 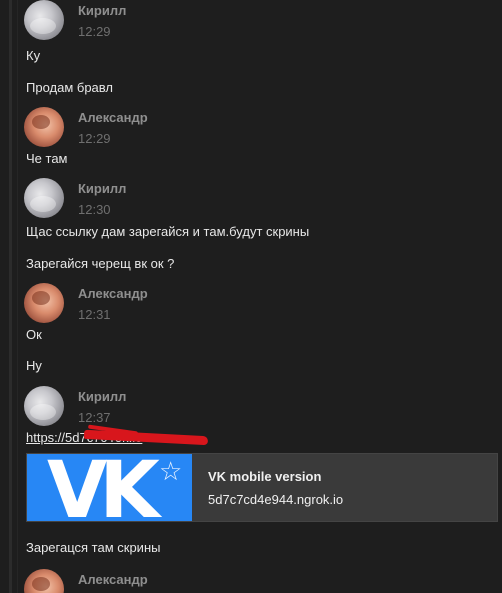 I want to click on vk-logo-icon: VK, so click(x=103, y=487).